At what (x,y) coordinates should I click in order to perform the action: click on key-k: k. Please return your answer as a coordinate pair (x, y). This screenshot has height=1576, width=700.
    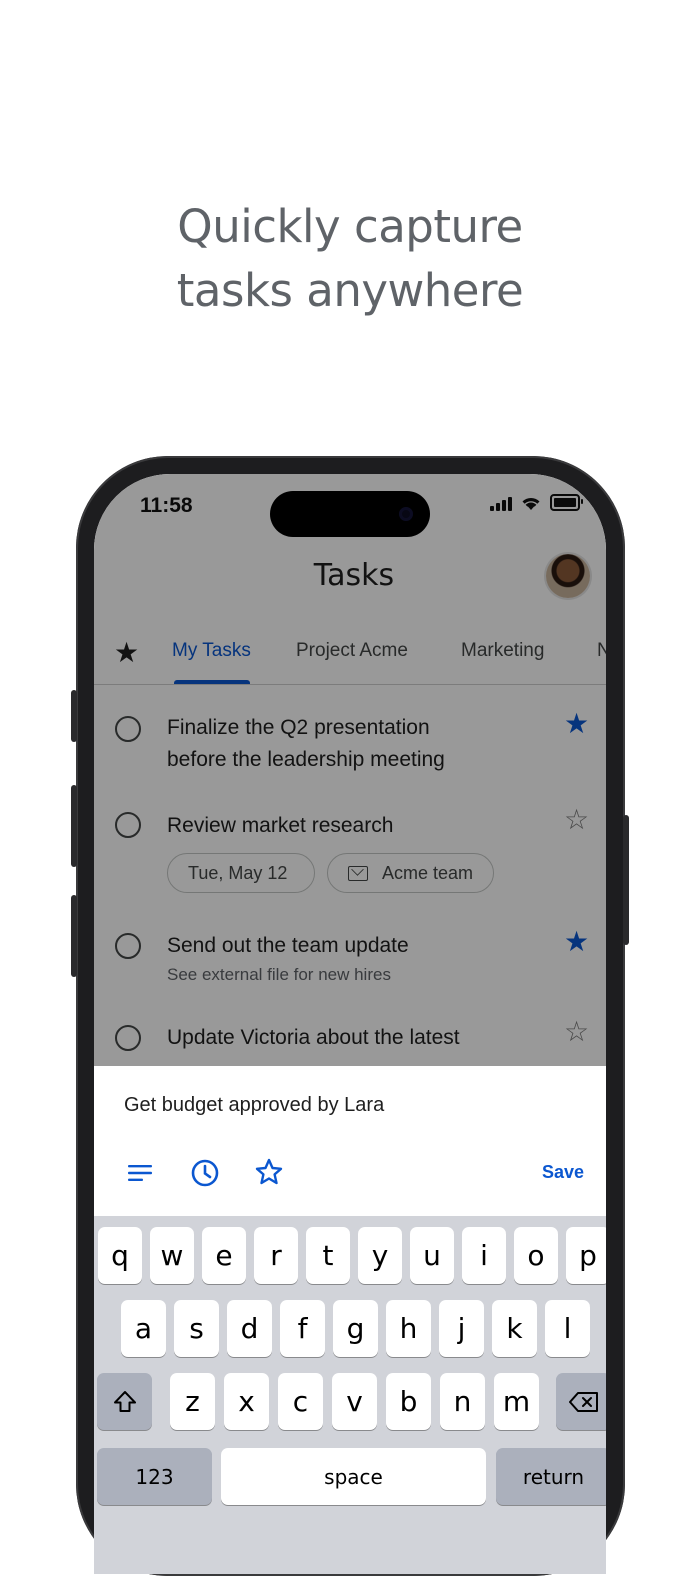
    Looking at the image, I should click on (514, 1328).